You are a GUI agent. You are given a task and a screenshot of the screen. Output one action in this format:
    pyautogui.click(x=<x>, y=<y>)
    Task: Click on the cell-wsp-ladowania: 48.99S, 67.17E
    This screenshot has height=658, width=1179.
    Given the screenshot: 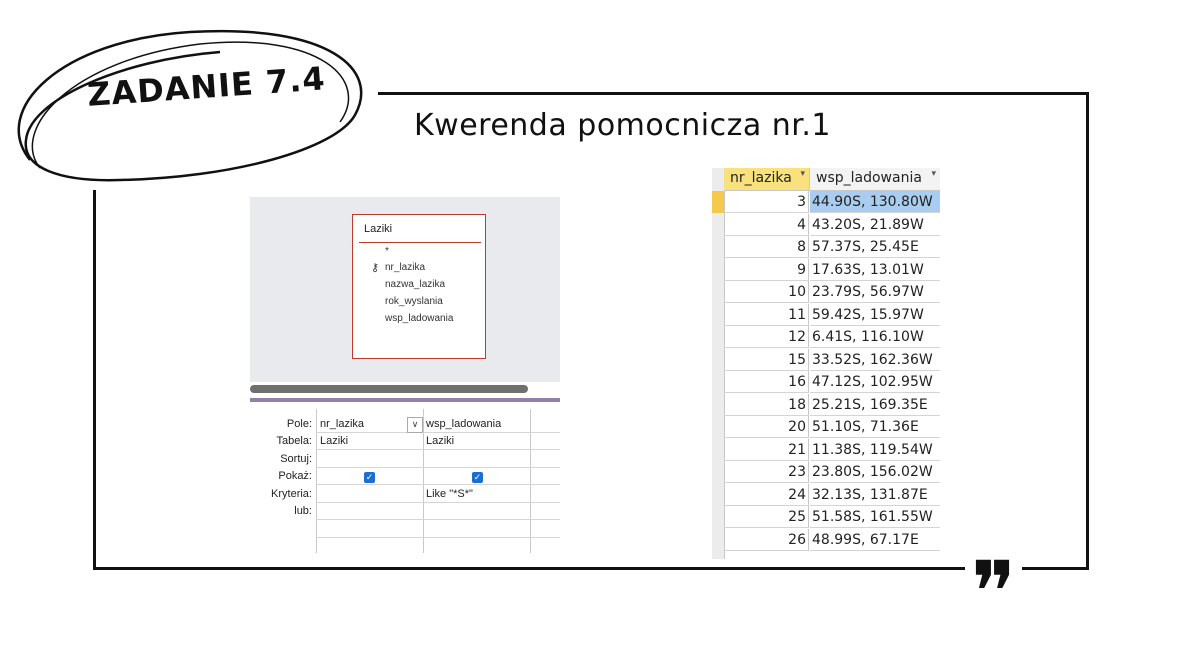 What is the action you would take?
    pyautogui.click(x=875, y=540)
    